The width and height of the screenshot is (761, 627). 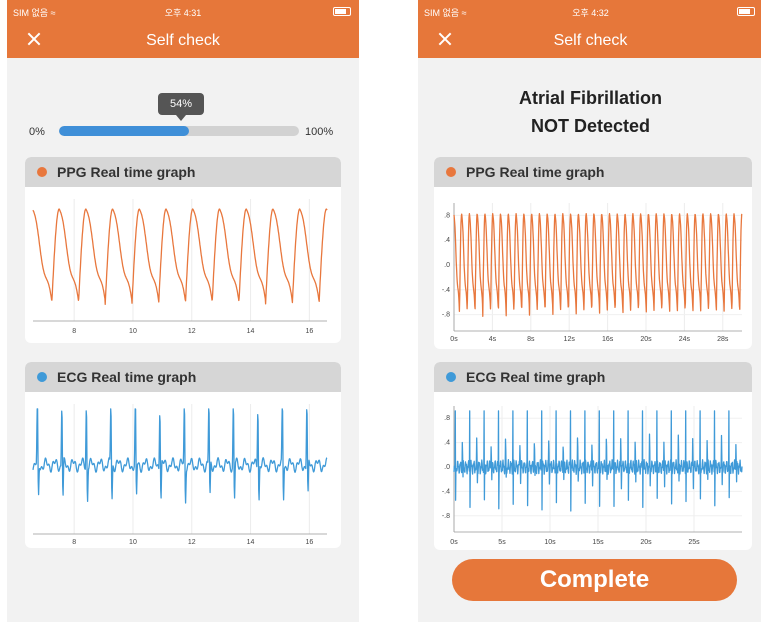 What do you see at coordinates (589, 29) in the screenshot?
I see `header-bar: SIM 없음 ≈ 오후 4:32 Self check` at bounding box center [589, 29].